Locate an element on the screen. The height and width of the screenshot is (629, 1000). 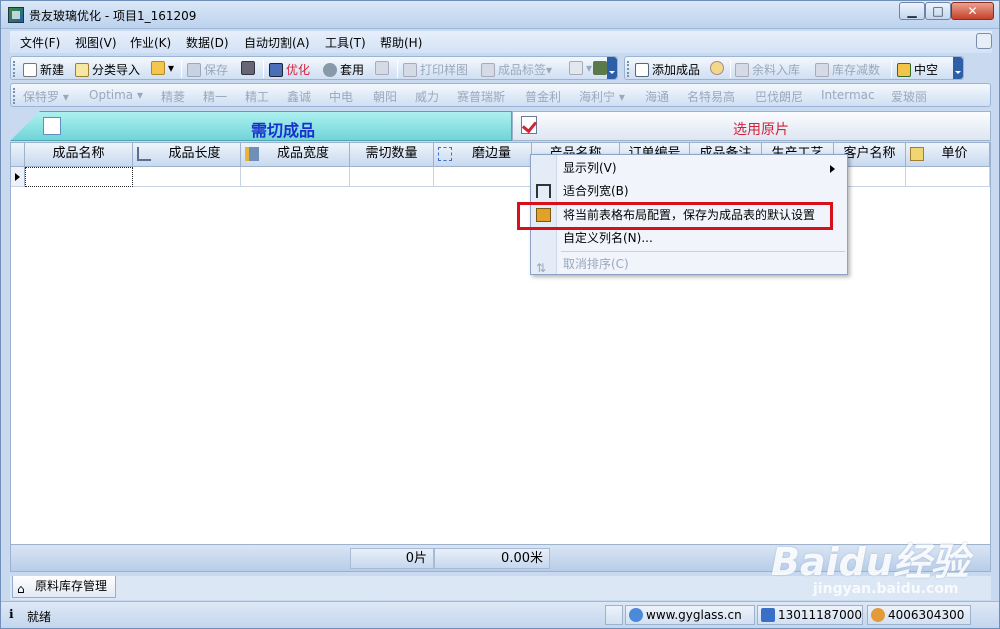
optimize-icon is located at coordinates (276, 69).